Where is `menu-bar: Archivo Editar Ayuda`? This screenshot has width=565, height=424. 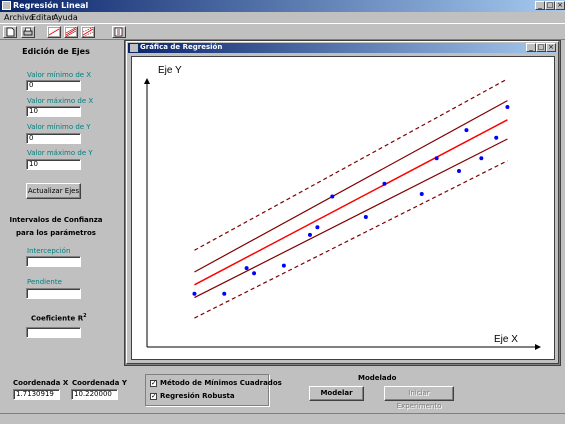
menu-bar: Archivo Editar Ayuda is located at coordinates (282, 17).